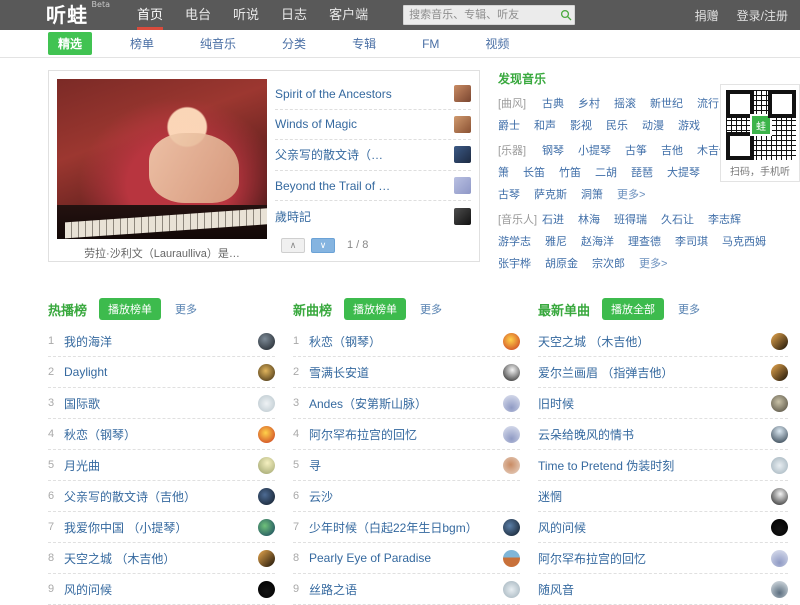  What do you see at coordinates (373, 216) in the screenshot?
I see `feature-list-item: 歲時記` at bounding box center [373, 216].